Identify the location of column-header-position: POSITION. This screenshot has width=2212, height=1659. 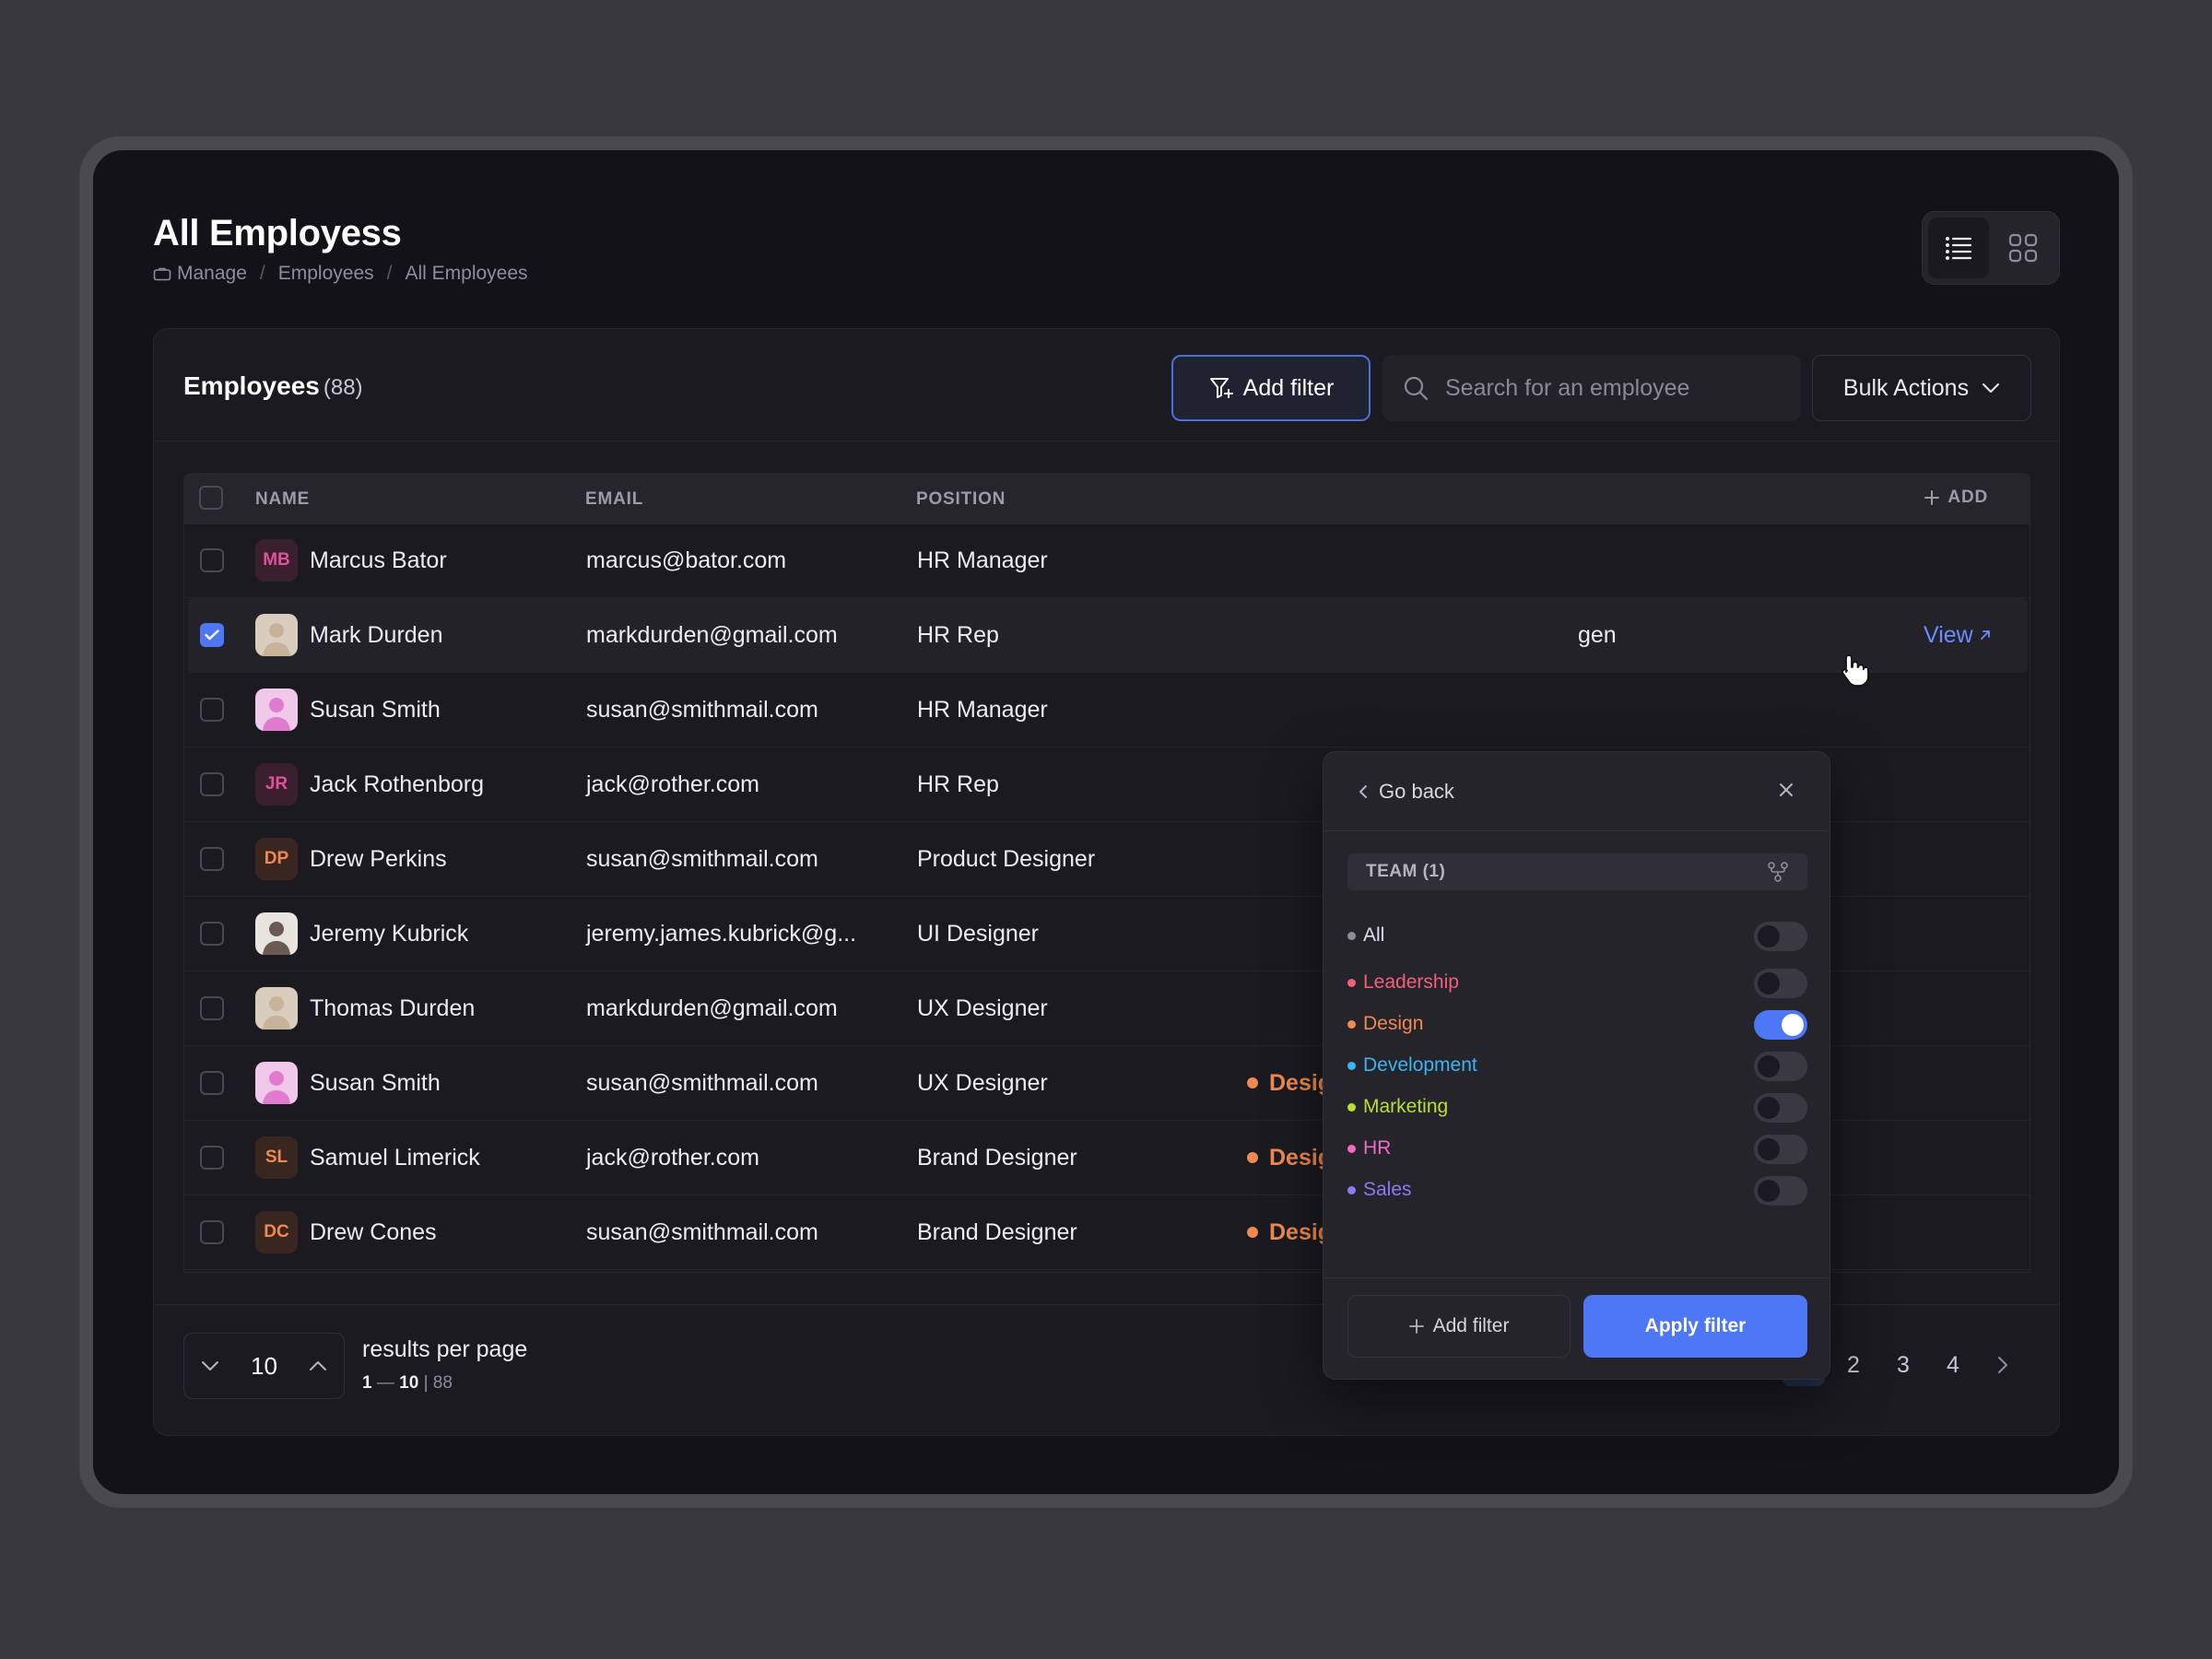
(961, 499).